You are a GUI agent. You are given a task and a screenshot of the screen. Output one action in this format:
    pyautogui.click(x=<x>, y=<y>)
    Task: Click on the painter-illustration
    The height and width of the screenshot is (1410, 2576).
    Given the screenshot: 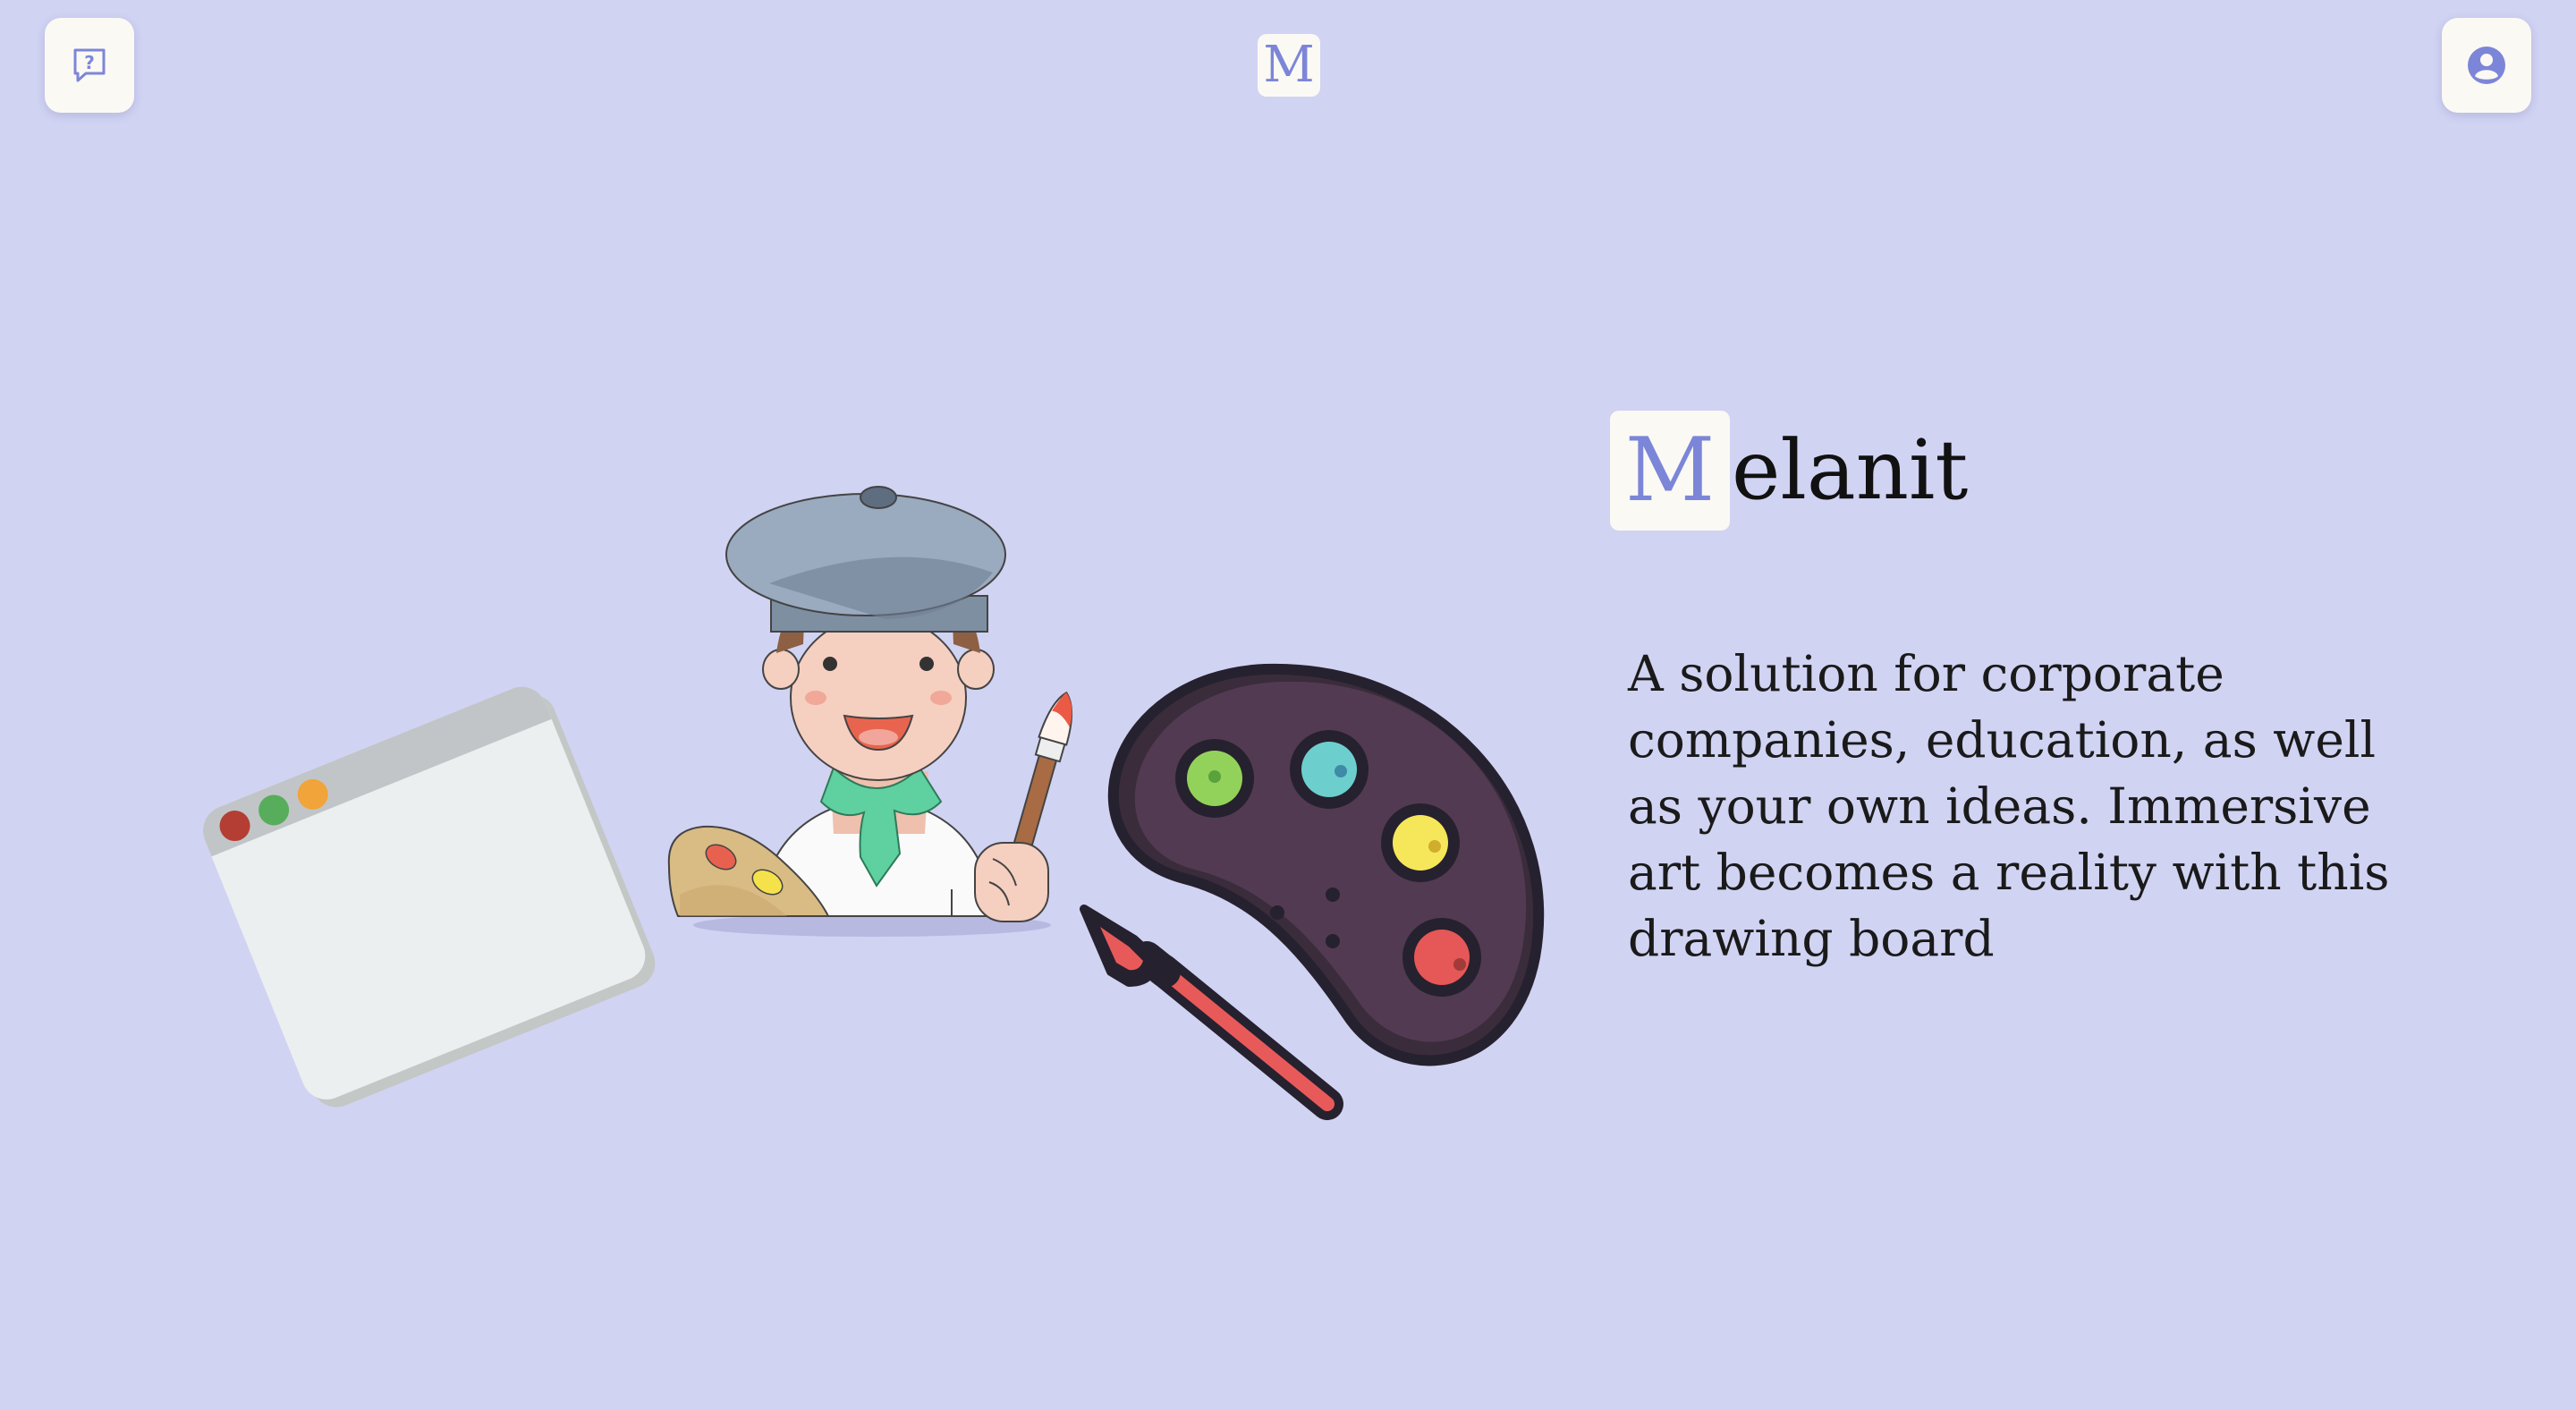 What is the action you would take?
    pyautogui.click(x=870, y=711)
    